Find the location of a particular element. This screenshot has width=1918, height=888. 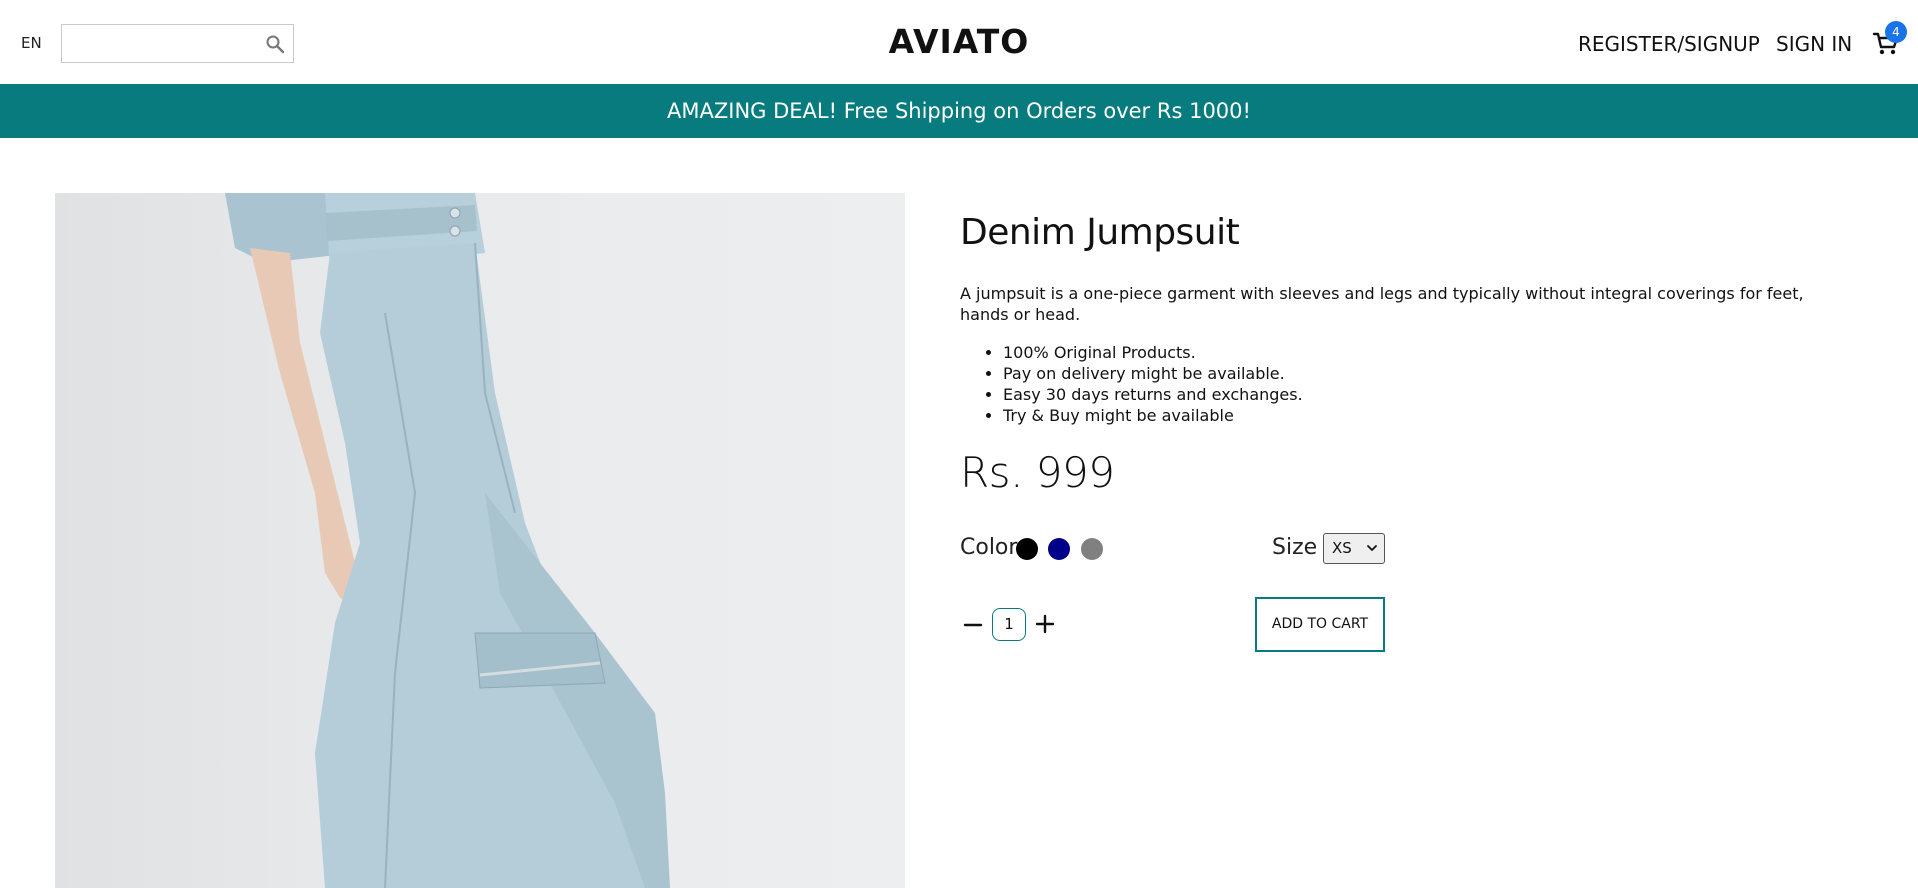

cart-count-badge: 4 is located at coordinates (1896, 32).